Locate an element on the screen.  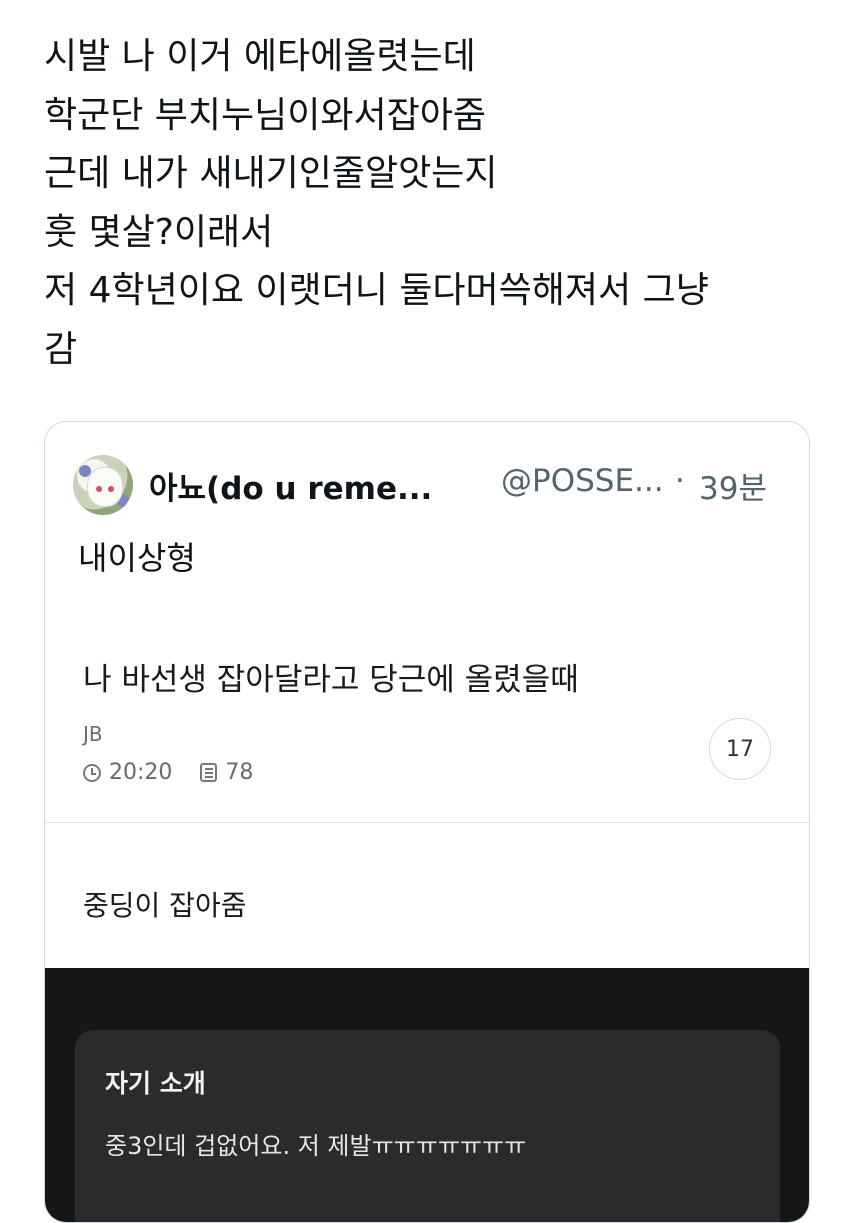
screenshot-caption: 중딩이 잡아줌 is located at coordinates (165, 905).